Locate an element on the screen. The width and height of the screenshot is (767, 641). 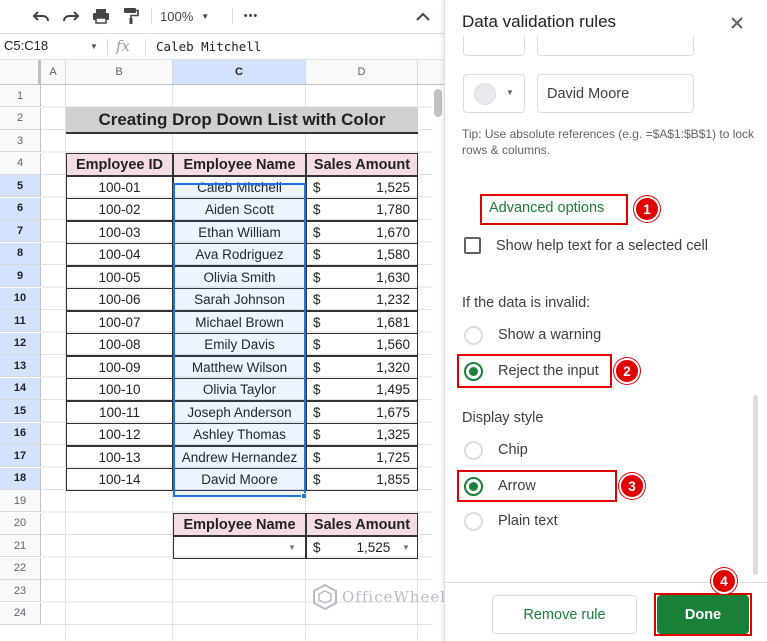
row-header-2: 2 is located at coordinates (20, 118).